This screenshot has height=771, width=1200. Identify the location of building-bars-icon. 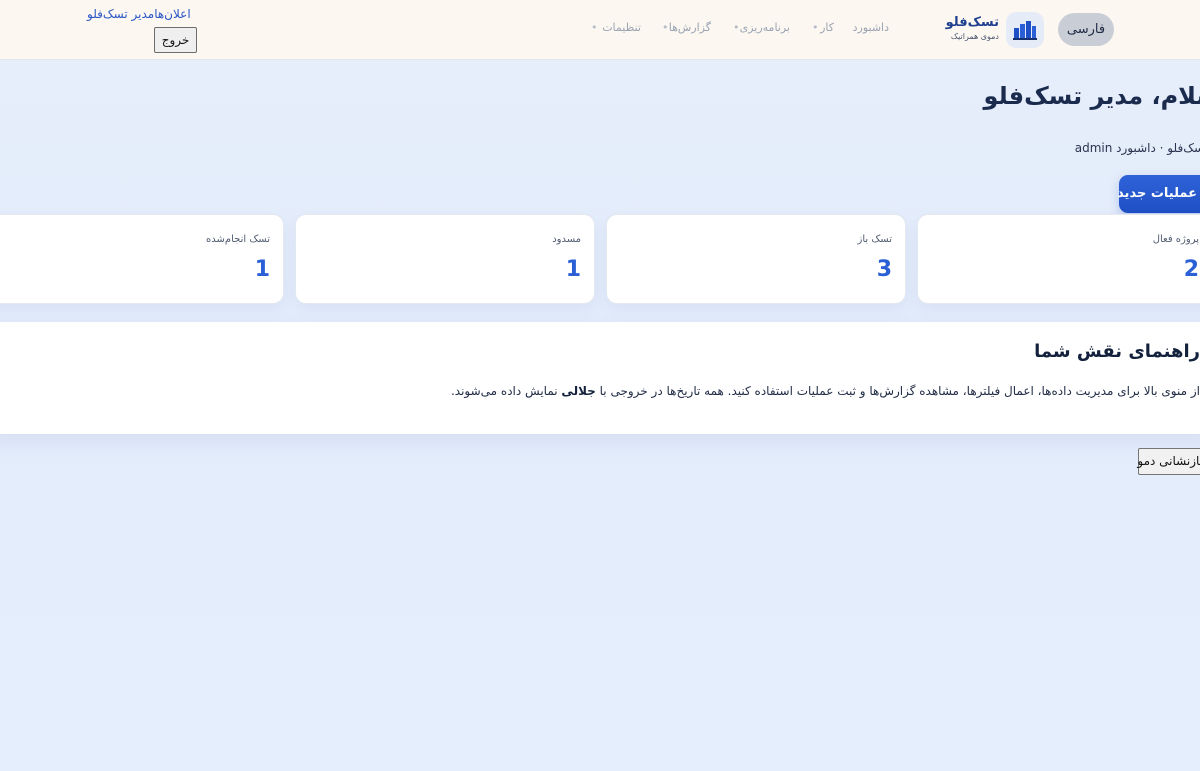
(1025, 30).